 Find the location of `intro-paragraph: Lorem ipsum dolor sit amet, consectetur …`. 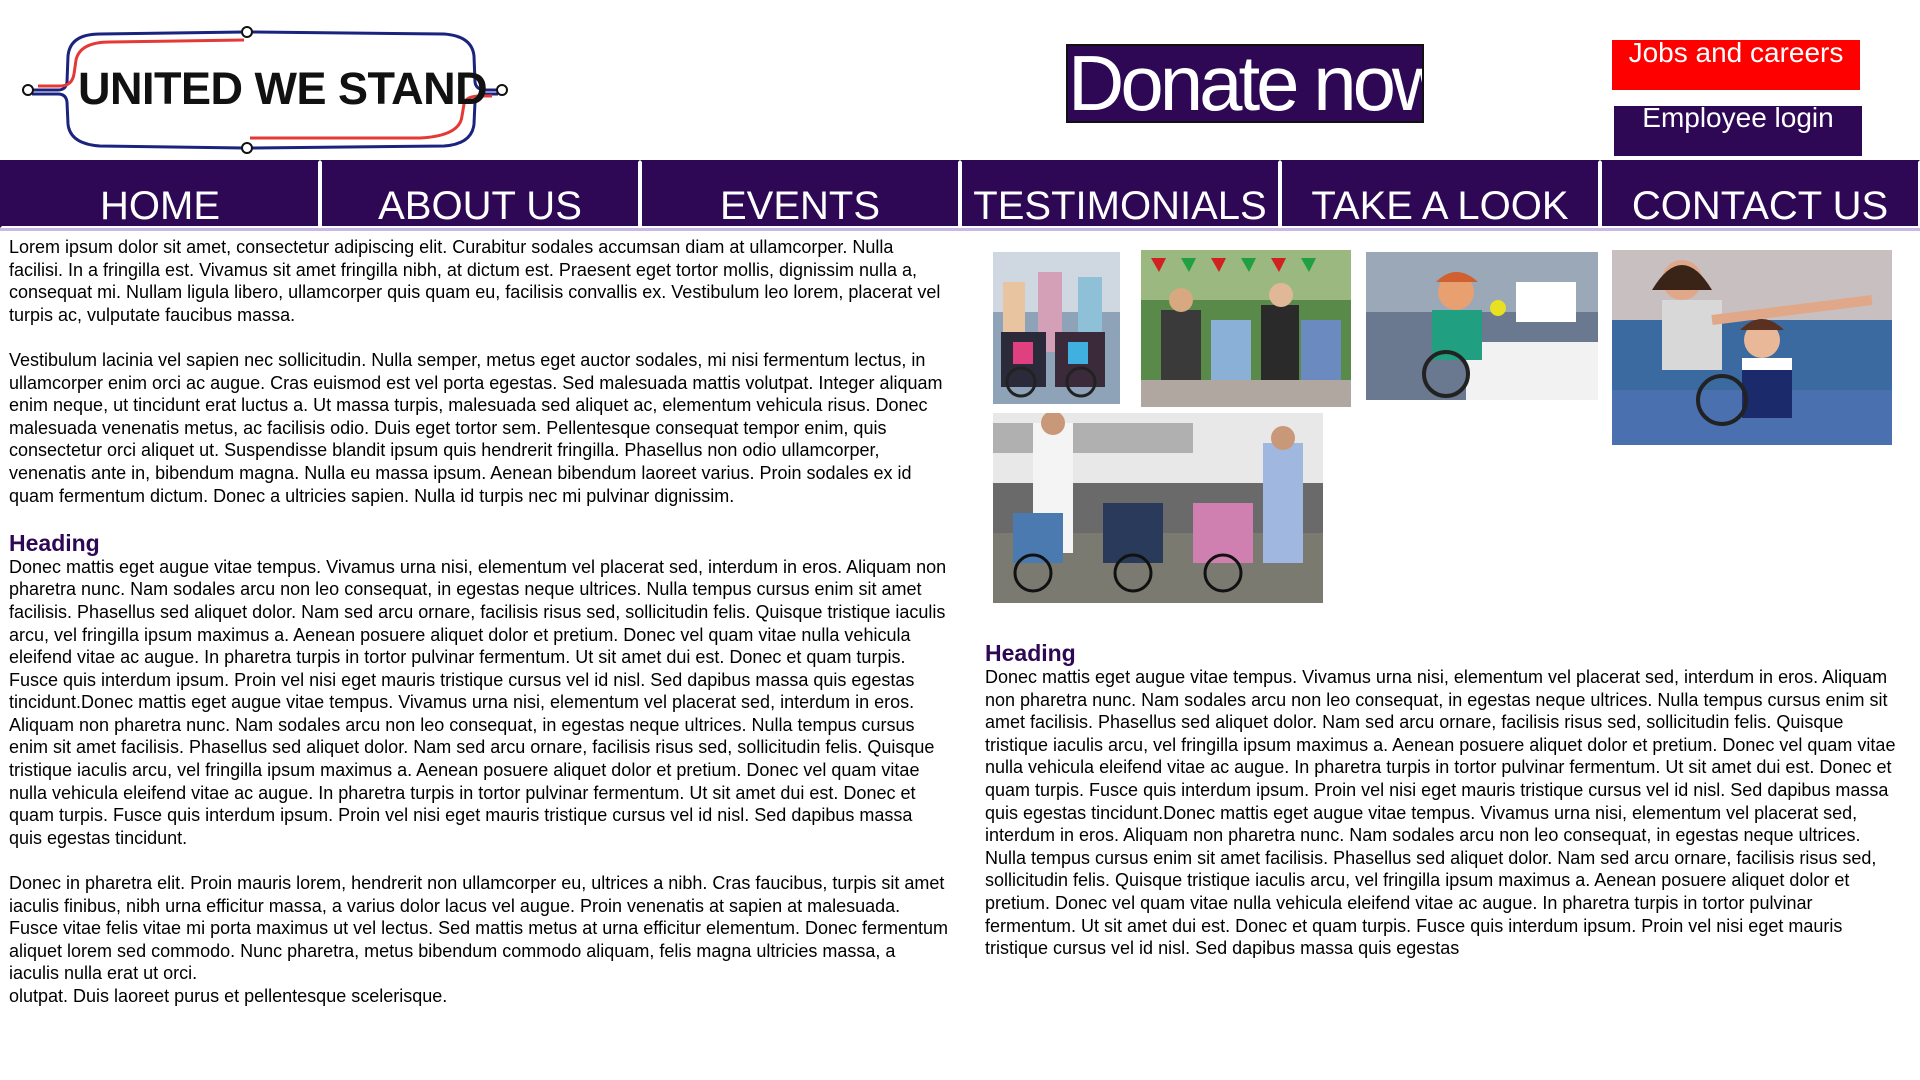

intro-paragraph: Lorem ipsum dolor sit amet, consectetur … is located at coordinates (475, 281).